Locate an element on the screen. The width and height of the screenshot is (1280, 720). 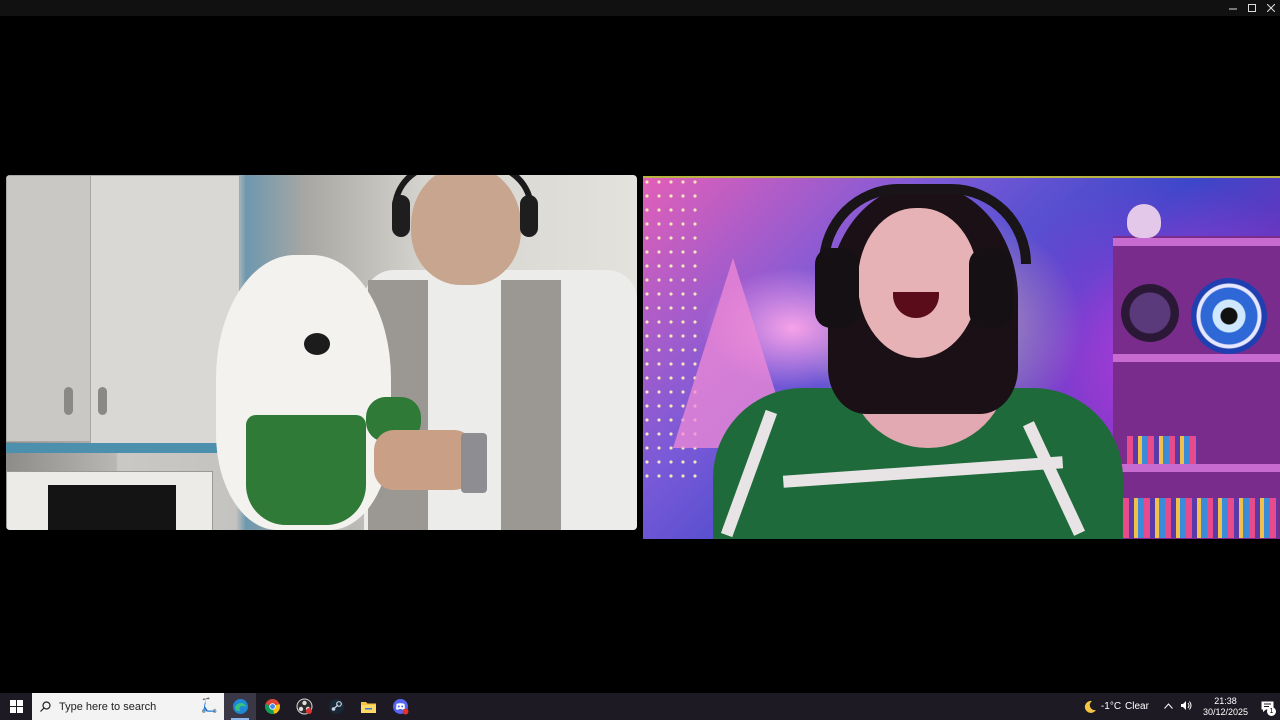
clock-date: 30/12/2025 is located at coordinates (1225, 711).